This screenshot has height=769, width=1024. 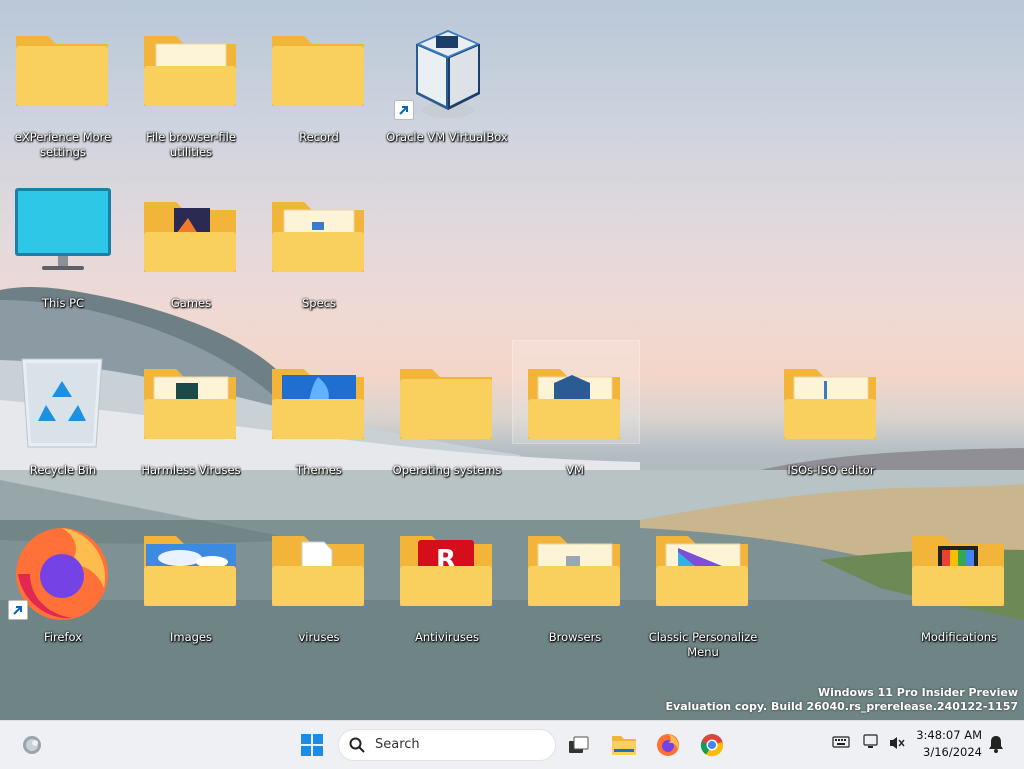 What do you see at coordinates (319, 137) in the screenshot?
I see `icon-label: Record` at bounding box center [319, 137].